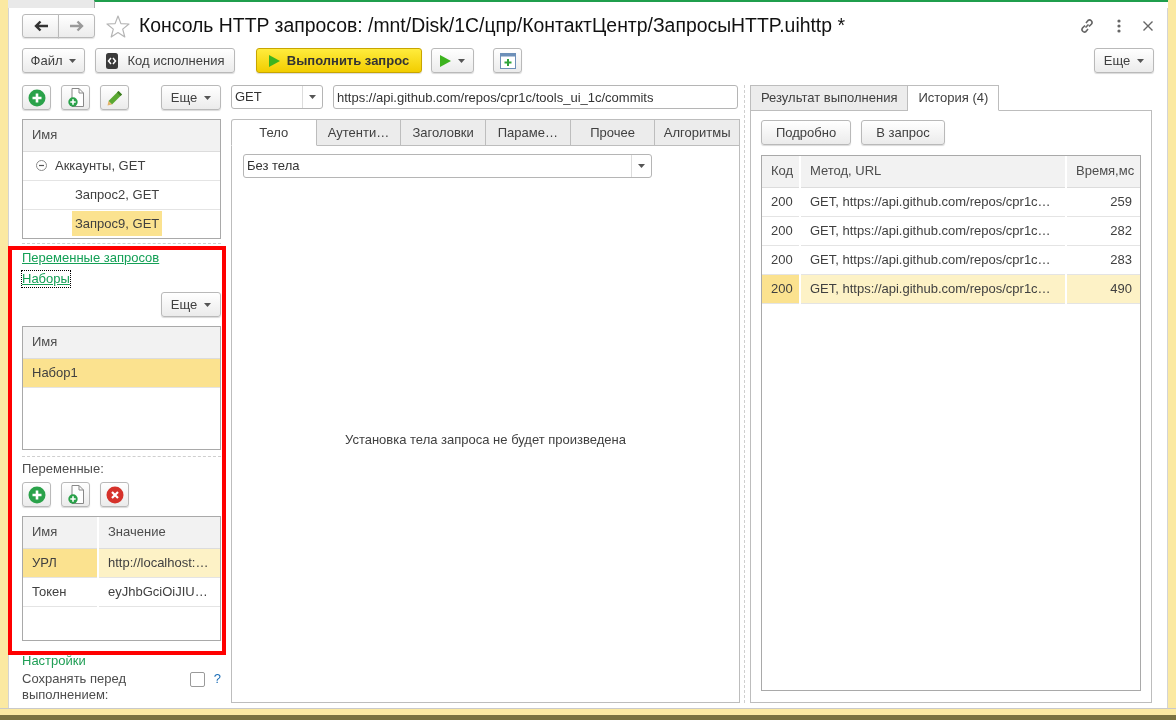 The image size is (1176, 720). I want to click on table-row: 200 GET, https://api.github.com/repos/cpr1c… 282, so click(951, 230).